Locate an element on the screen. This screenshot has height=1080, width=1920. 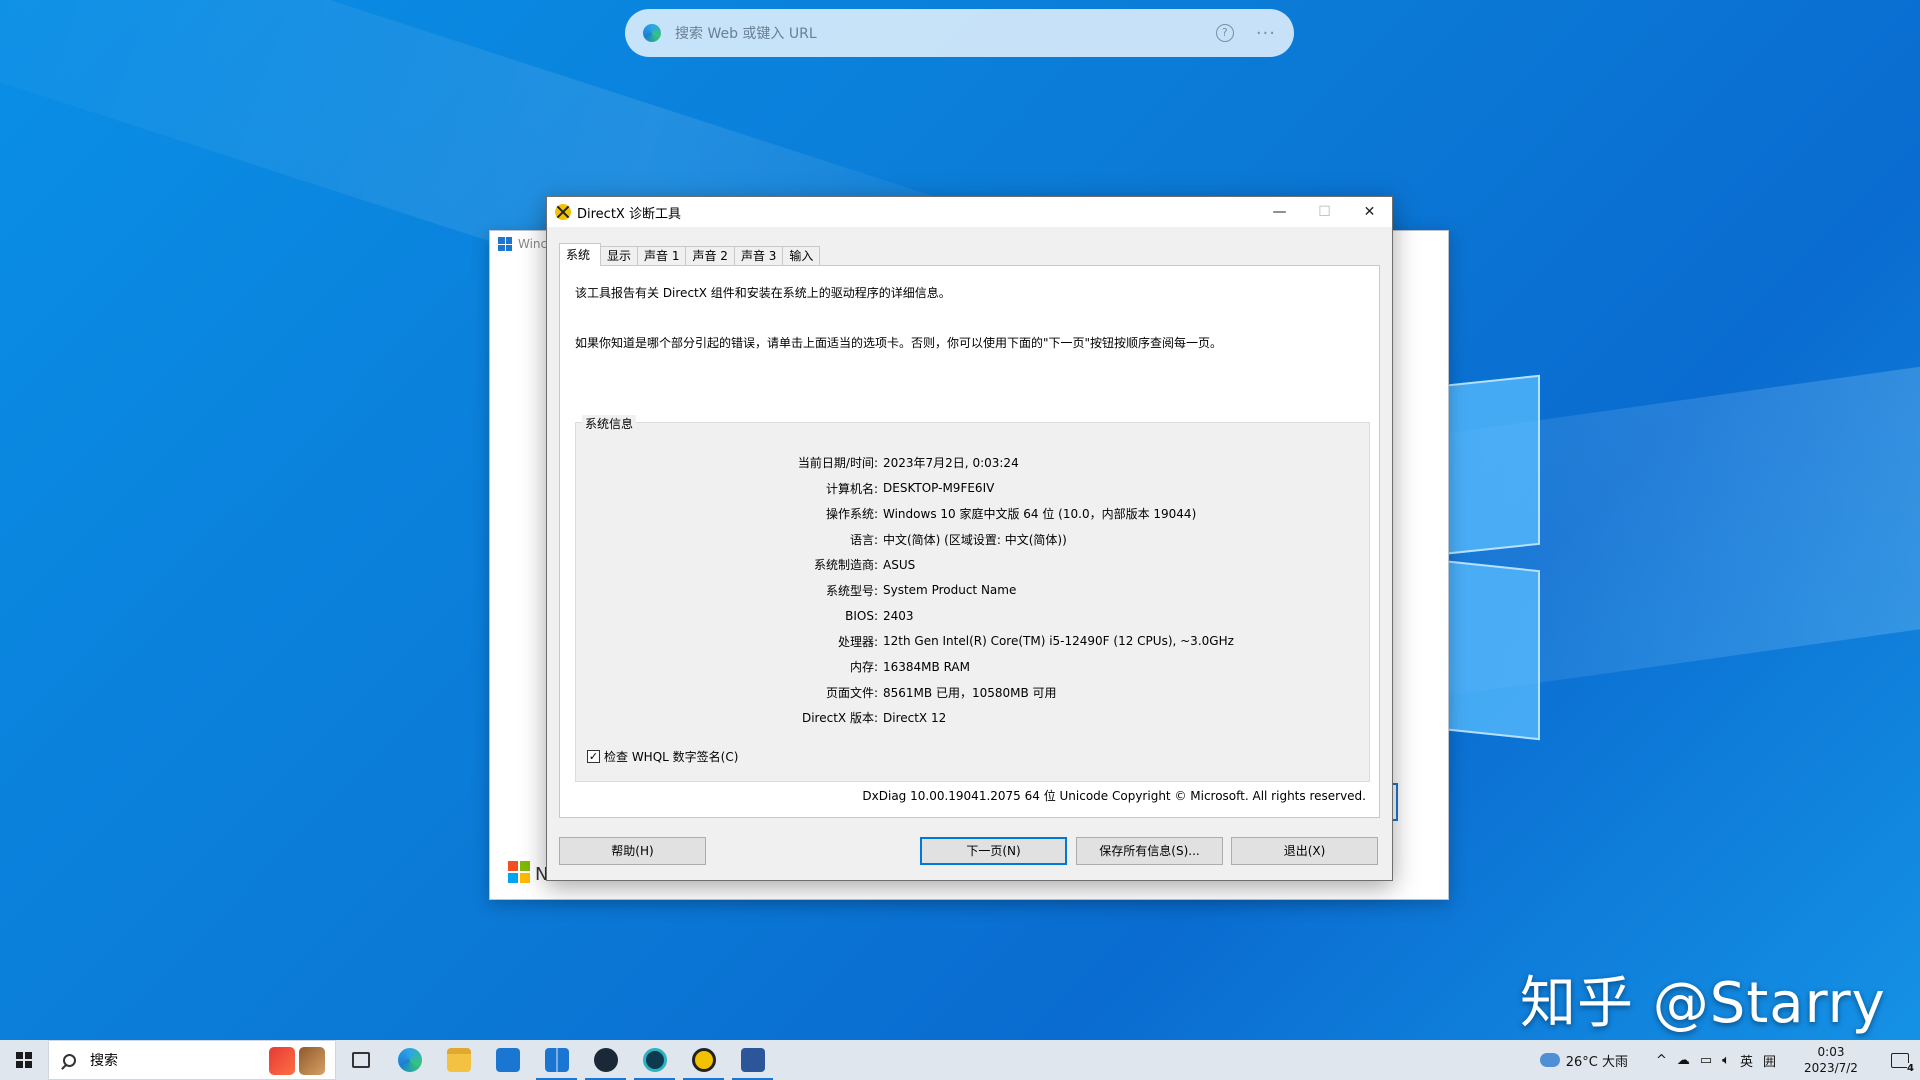
background-window-title: Winc is located at coordinates (522, 244).